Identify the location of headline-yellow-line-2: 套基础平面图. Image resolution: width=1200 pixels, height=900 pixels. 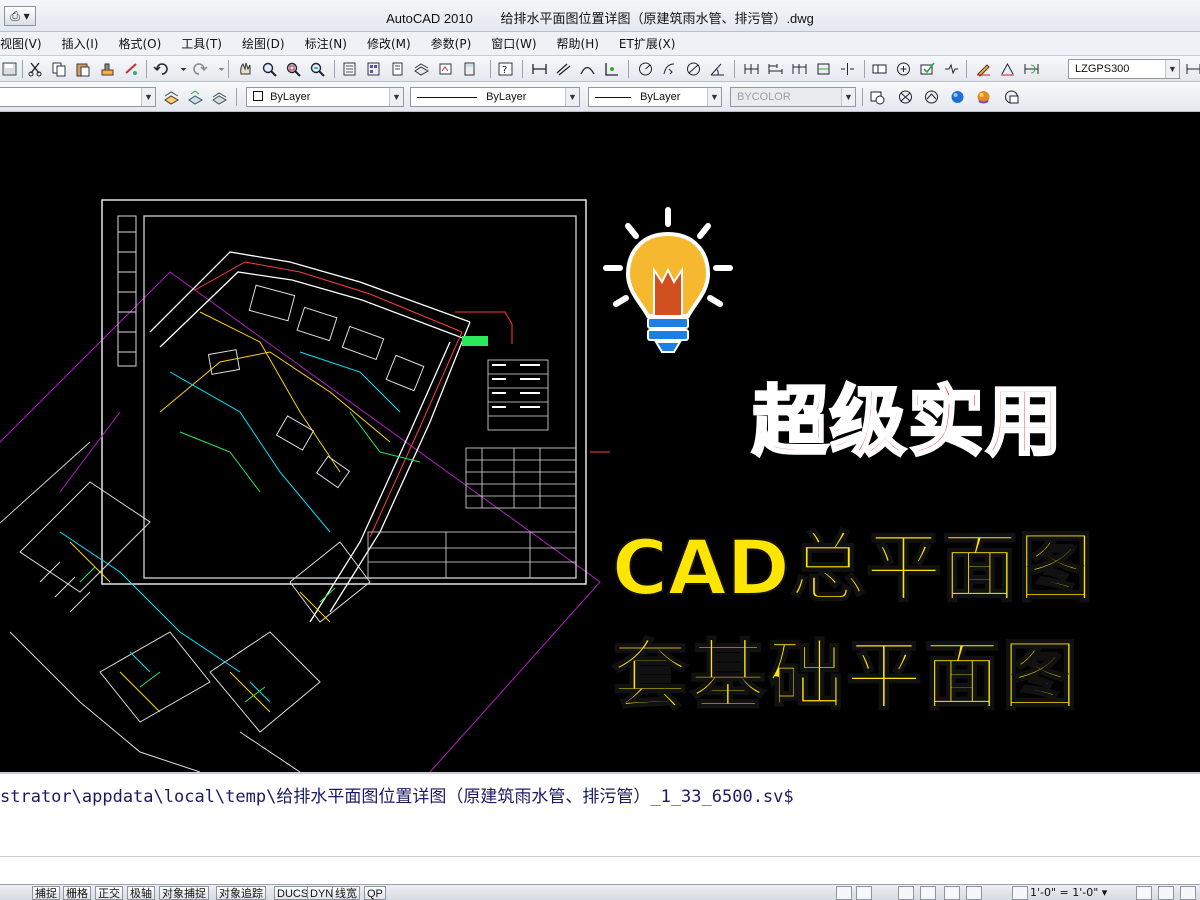
(845, 675).